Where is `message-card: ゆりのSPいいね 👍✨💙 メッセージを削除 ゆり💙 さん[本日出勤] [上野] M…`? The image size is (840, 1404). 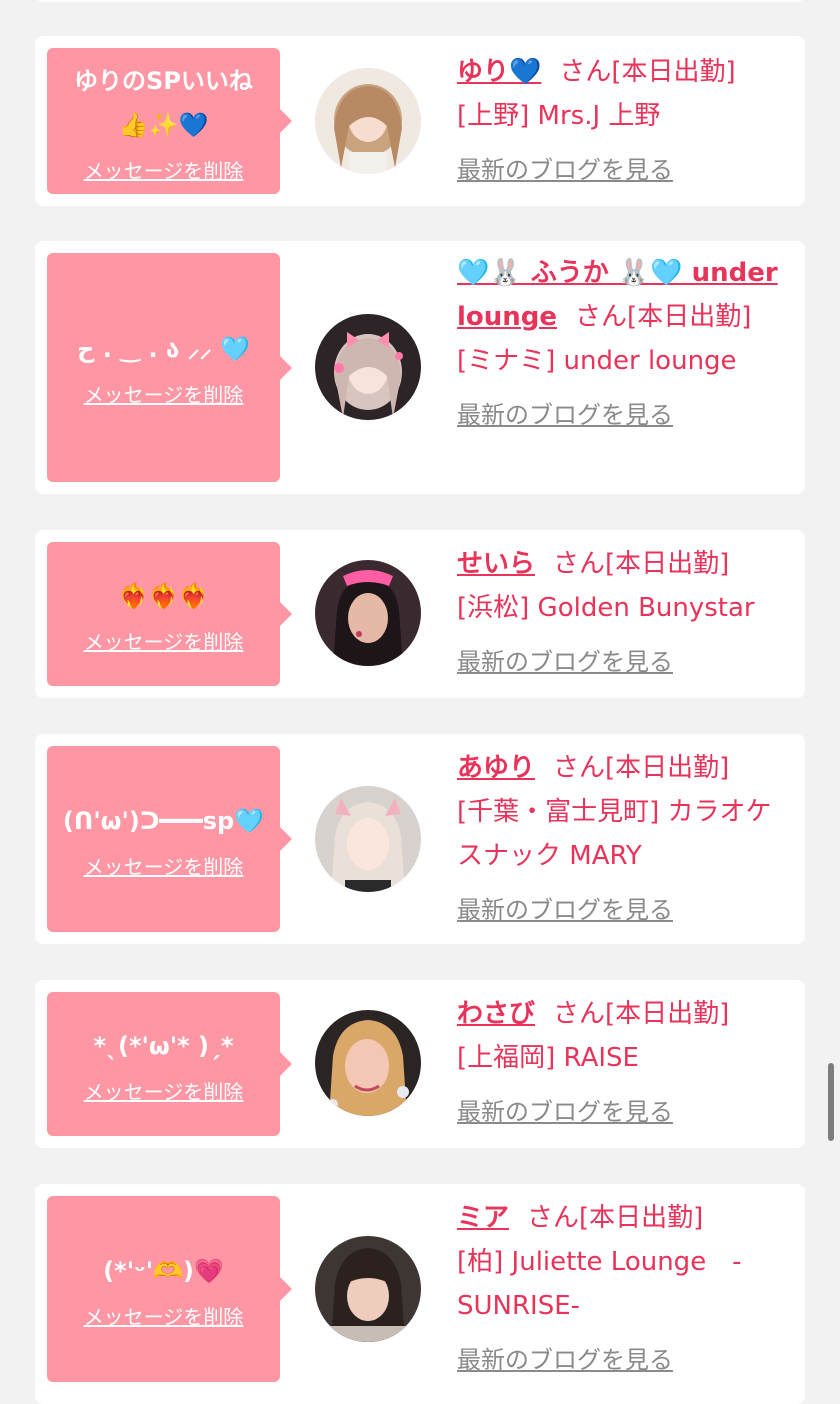 message-card: ゆりのSPいいね 👍✨💙 メッセージを削除 ゆり💙 さん[本日出勤] [上野] M… is located at coordinates (420, 121).